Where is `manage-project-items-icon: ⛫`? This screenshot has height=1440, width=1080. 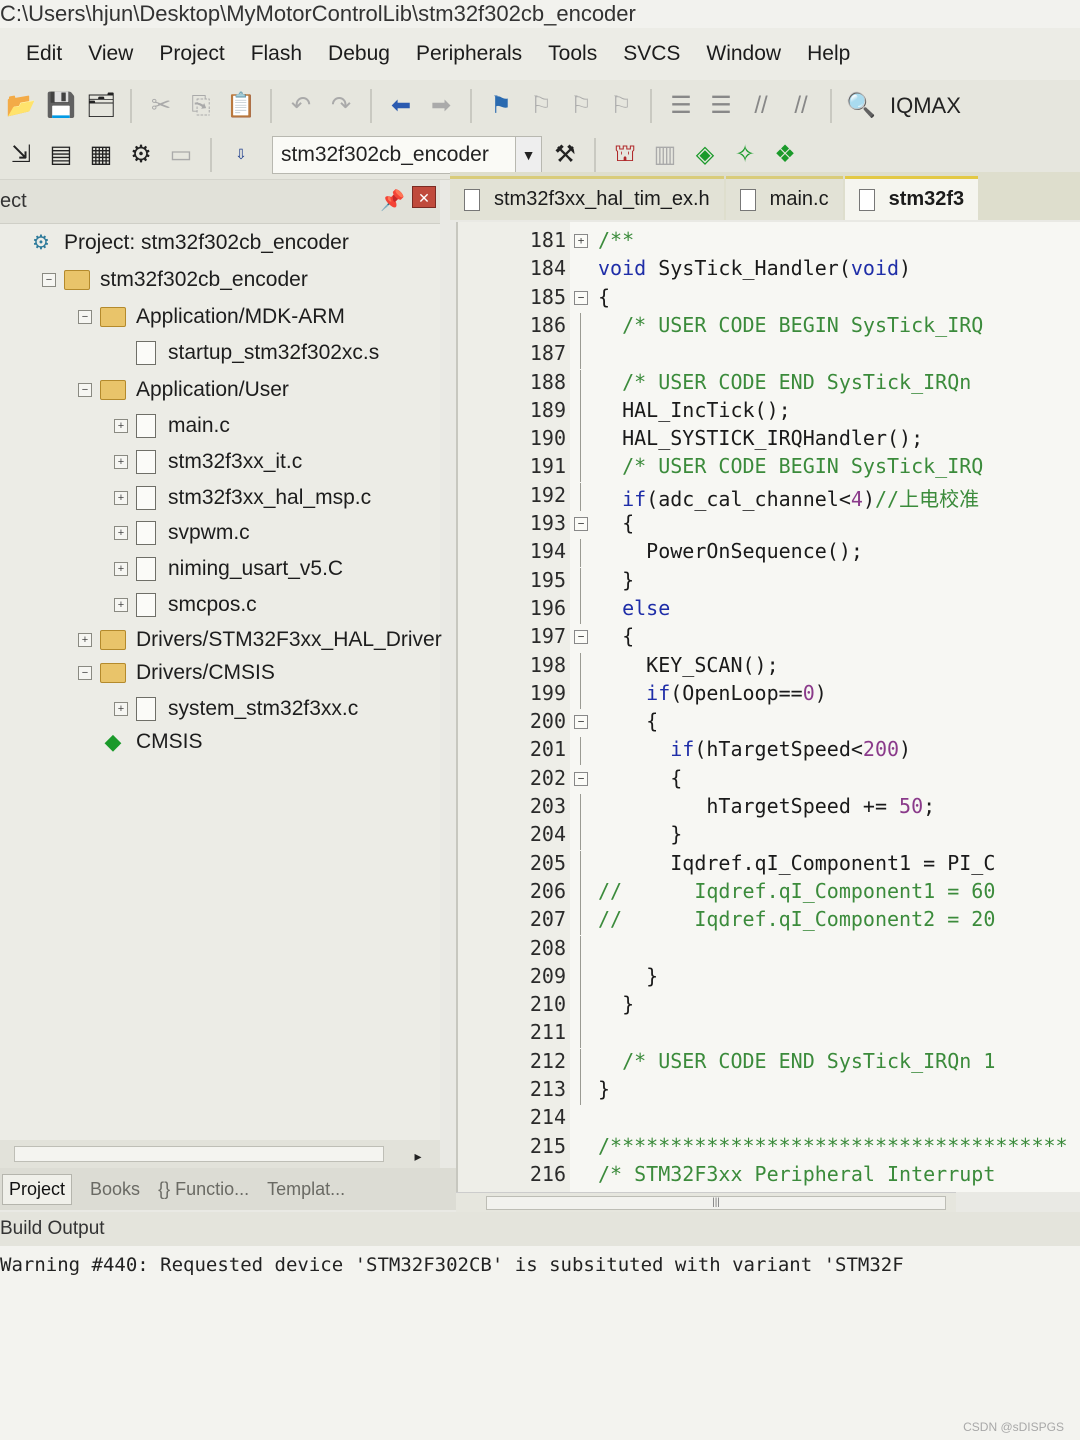
manage-project-items-icon: ⛫ is located at coordinates (625, 155).